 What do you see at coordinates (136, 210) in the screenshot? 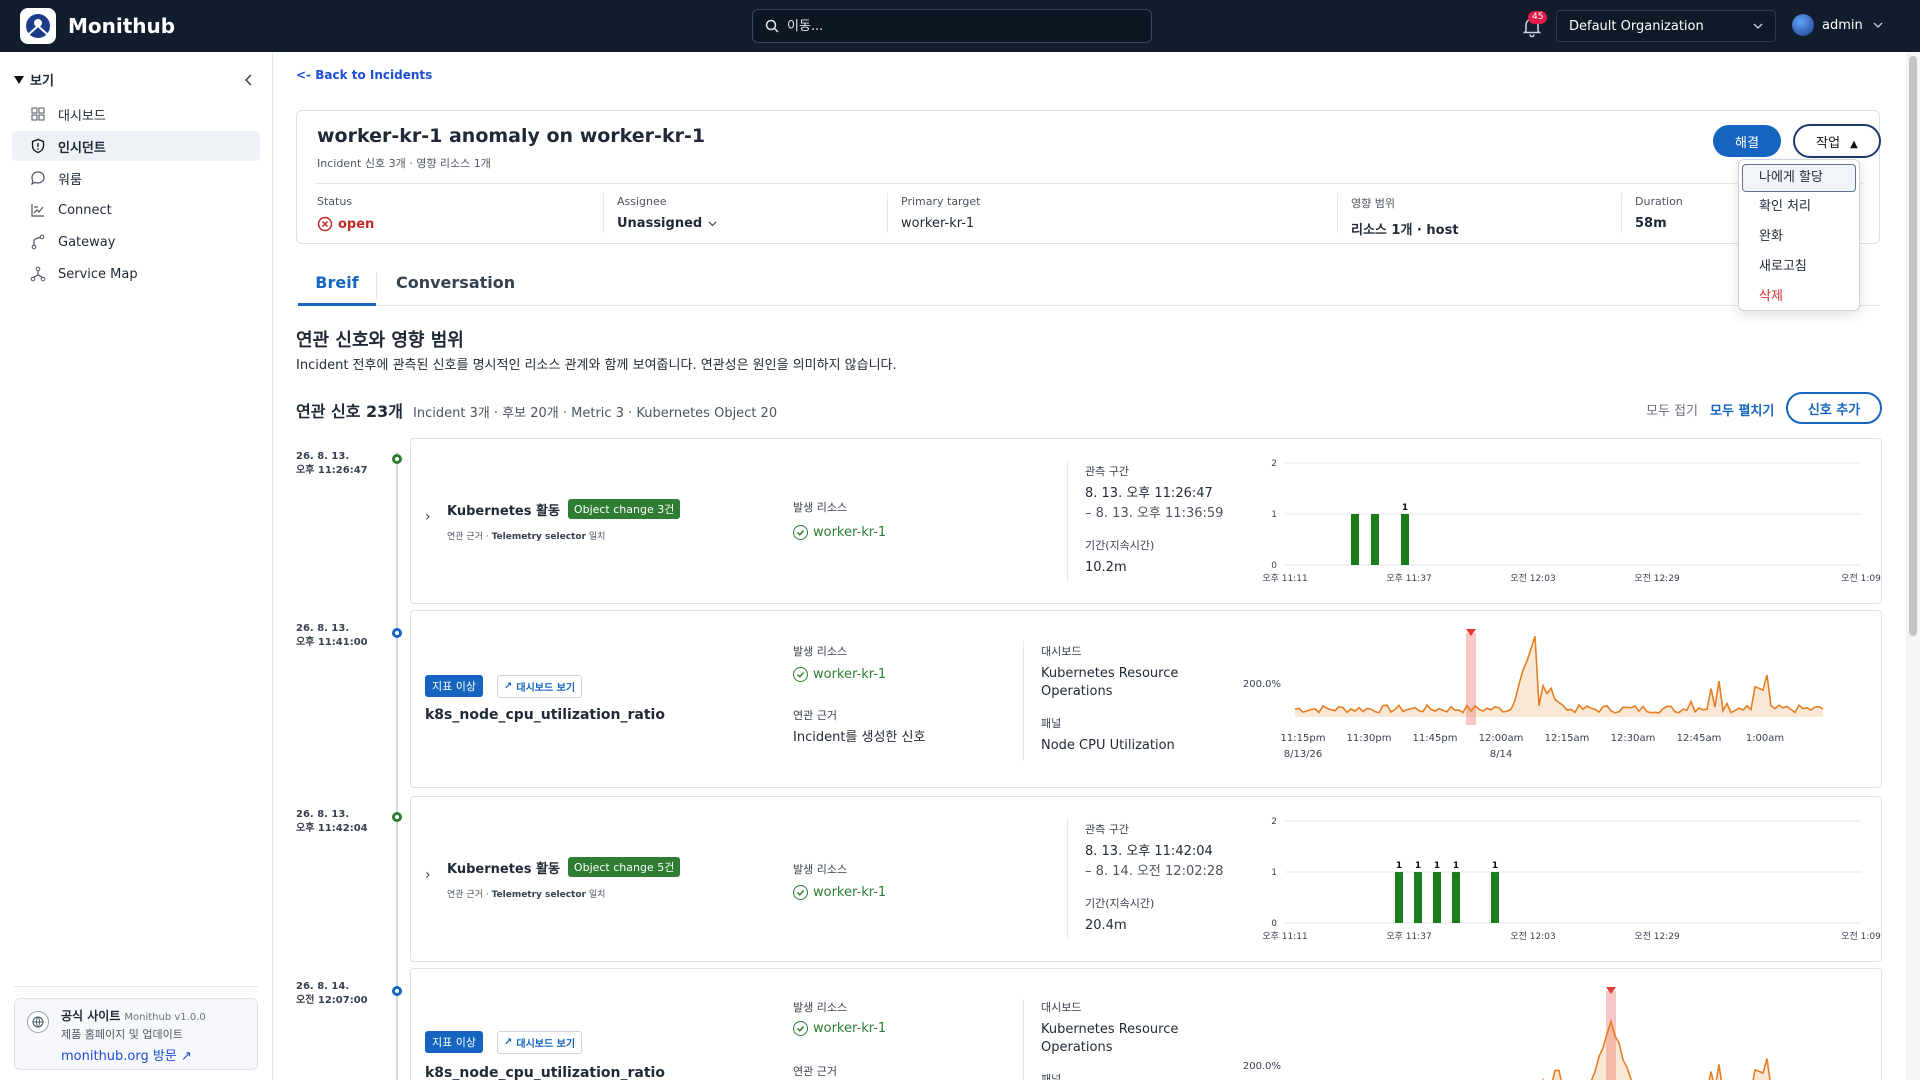
I see `sidebar-item-connect: Connect` at bounding box center [136, 210].